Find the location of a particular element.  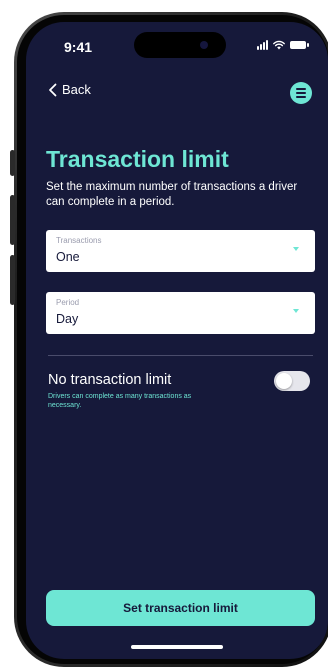

mute-switch is located at coordinates (12, 163).